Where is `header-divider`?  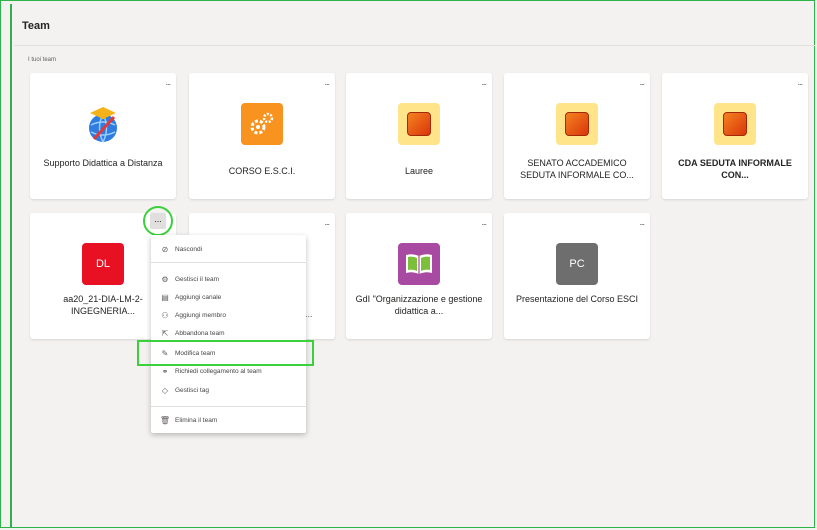 header-divider is located at coordinates (414, 45).